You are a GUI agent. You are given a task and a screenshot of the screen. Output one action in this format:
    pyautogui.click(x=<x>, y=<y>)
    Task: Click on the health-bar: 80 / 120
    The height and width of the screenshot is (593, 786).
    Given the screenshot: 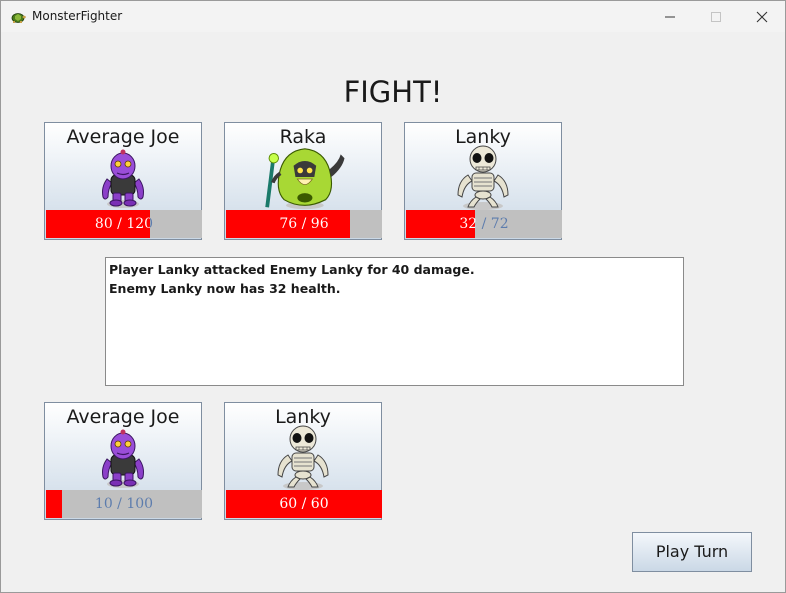 What is the action you would take?
    pyautogui.click(x=124, y=224)
    